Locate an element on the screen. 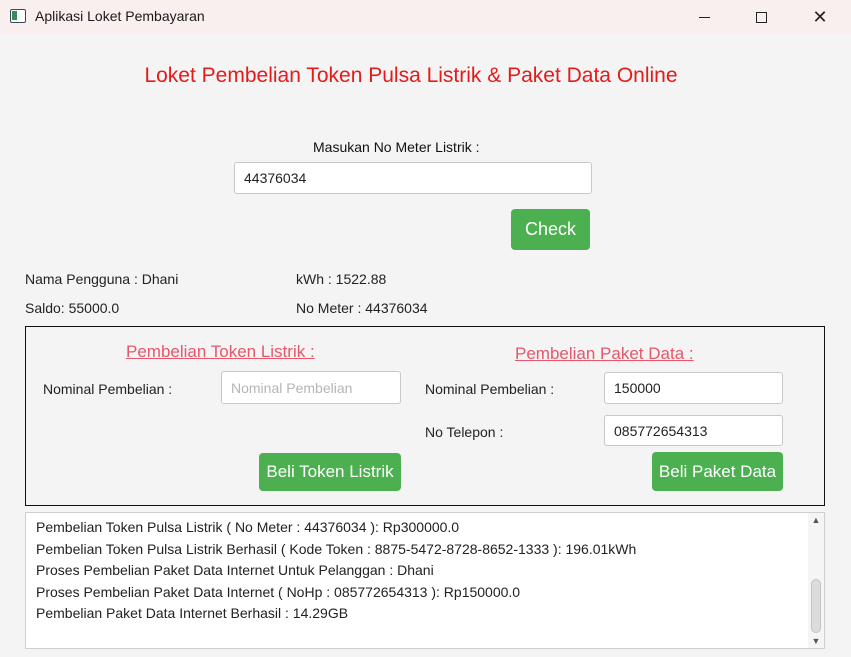  customer-kwh: kWh : 1522.88 is located at coordinates (341, 279).